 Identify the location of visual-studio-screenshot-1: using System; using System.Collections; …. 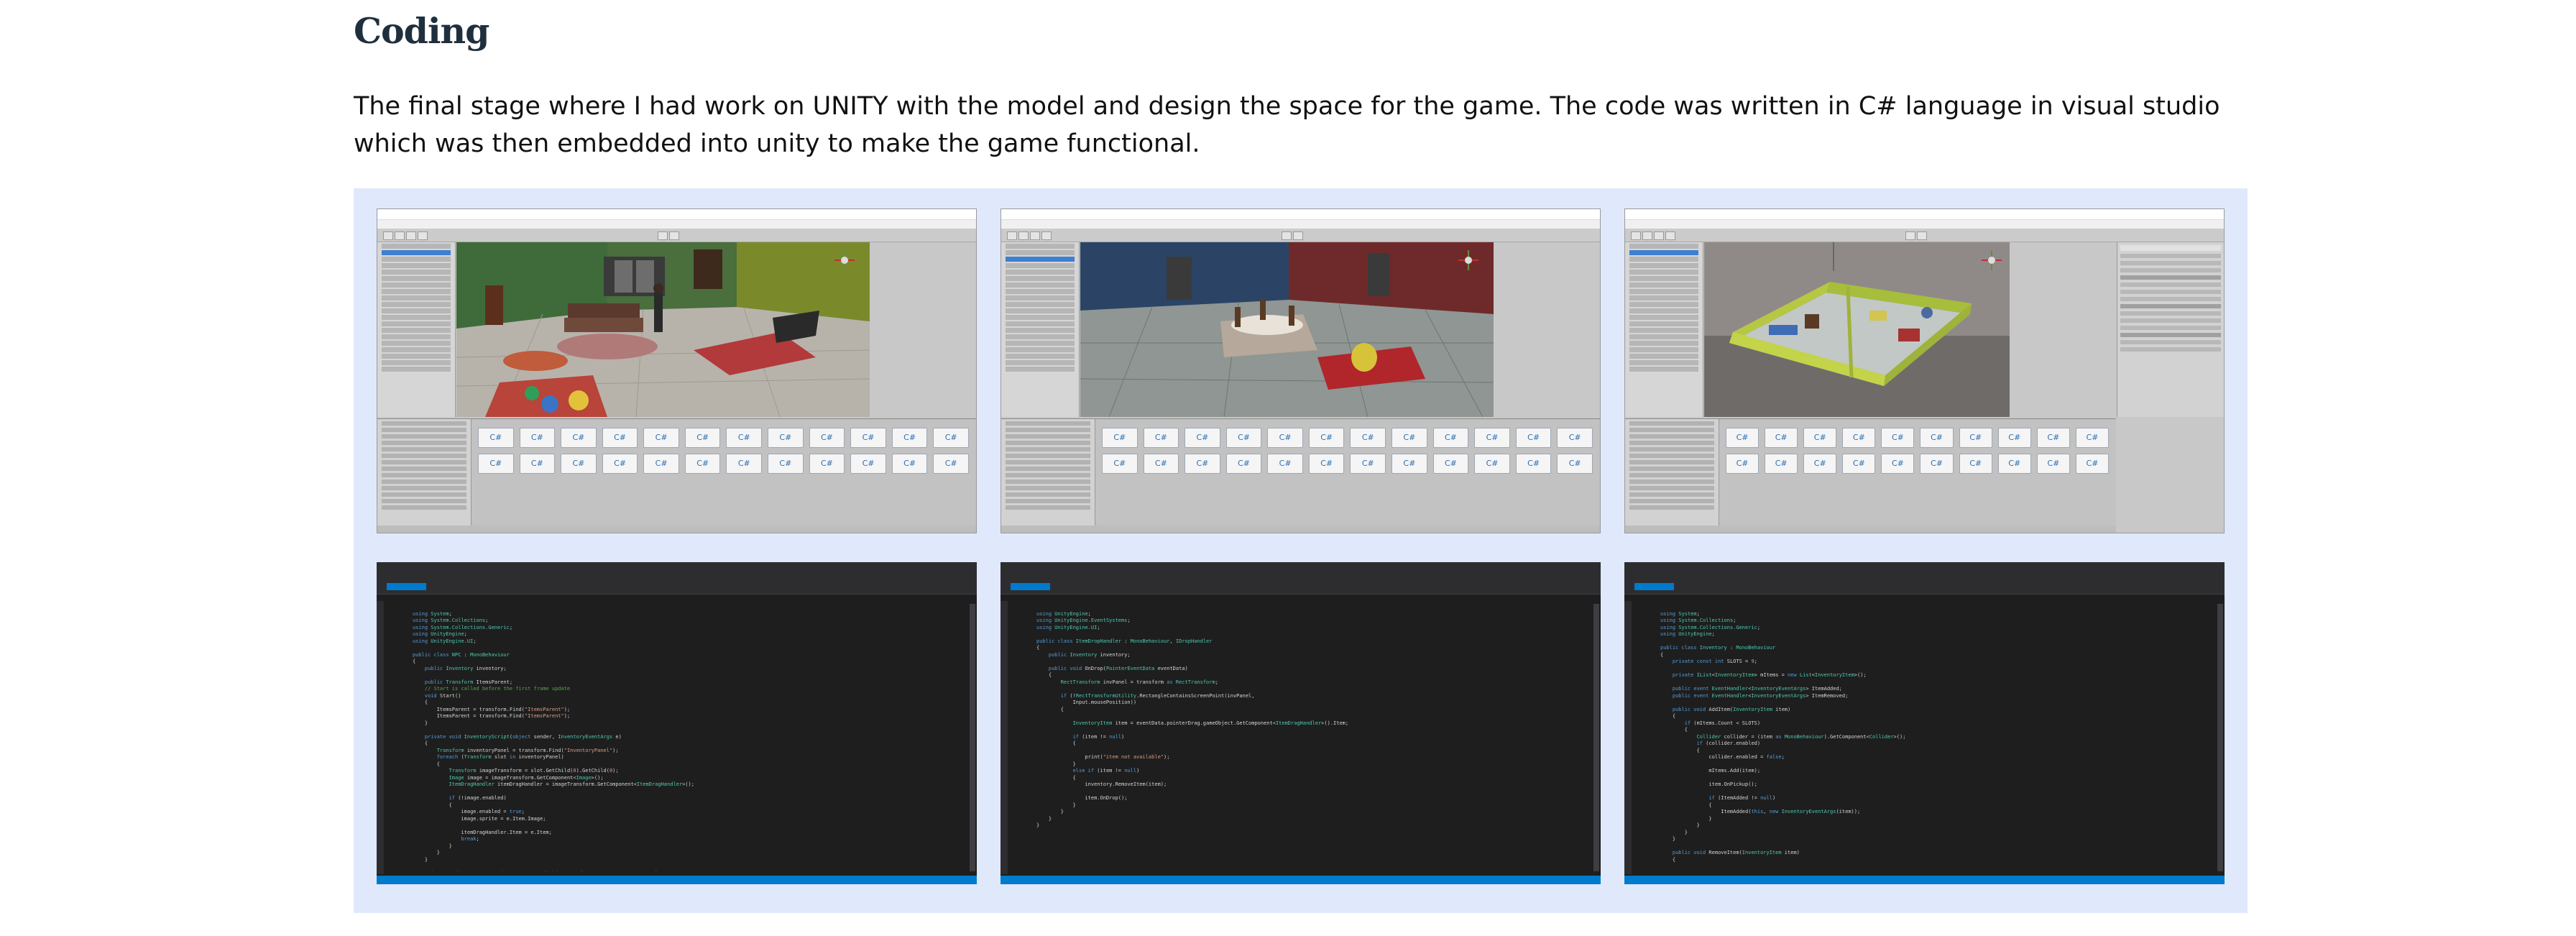
(677, 723).